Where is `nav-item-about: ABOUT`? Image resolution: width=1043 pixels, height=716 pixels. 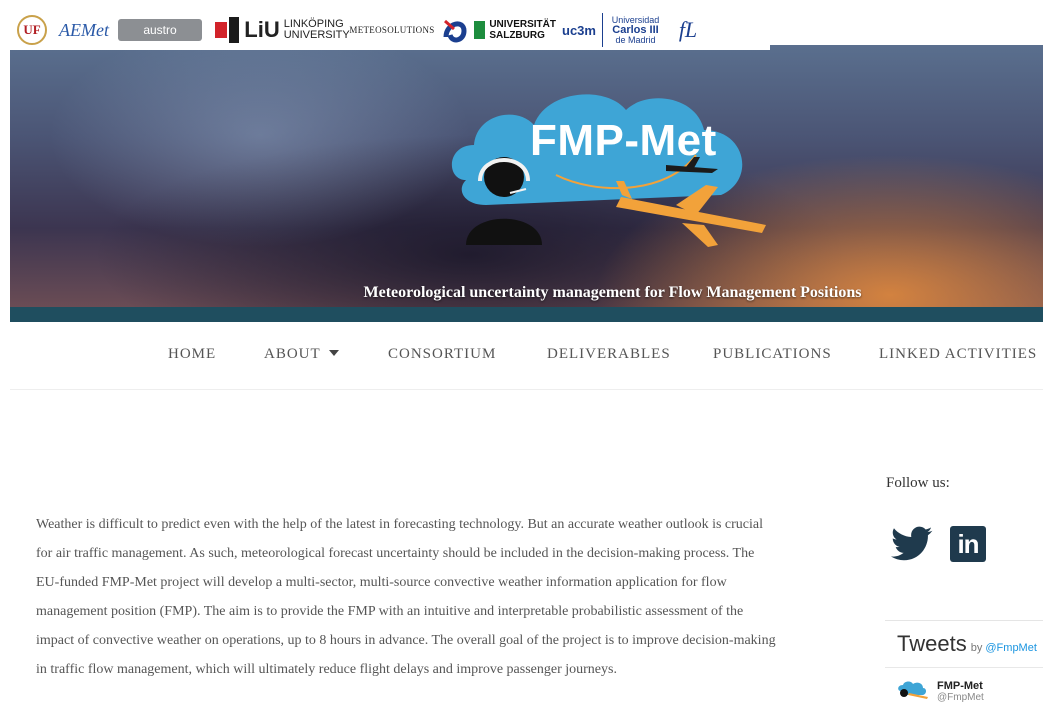 nav-item-about: ABOUT is located at coordinates (301, 354).